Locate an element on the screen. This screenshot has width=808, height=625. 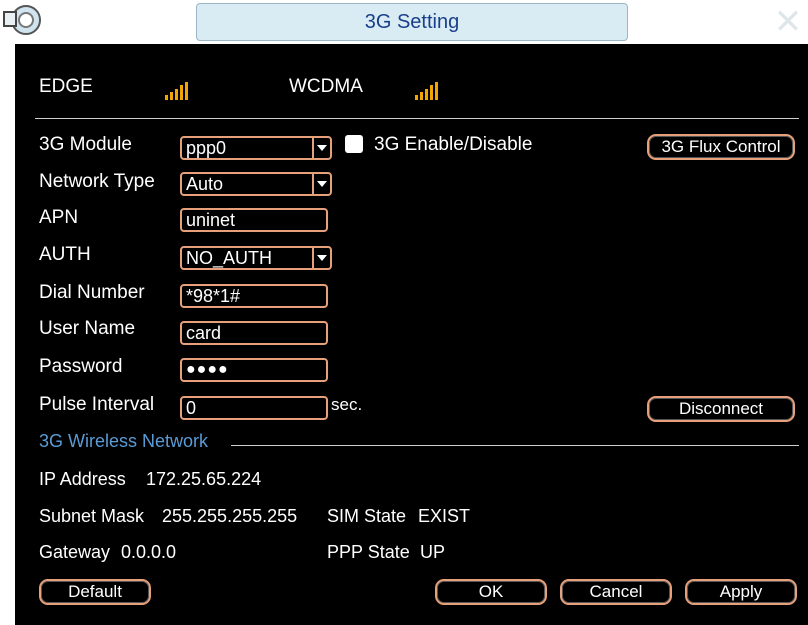
ip-address-value: 172.25.65.224 is located at coordinates (204, 479).